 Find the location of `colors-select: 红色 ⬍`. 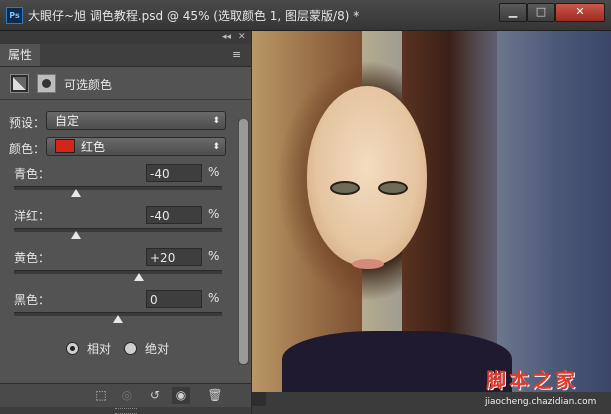

colors-select: 红色 ⬍ is located at coordinates (136, 146).